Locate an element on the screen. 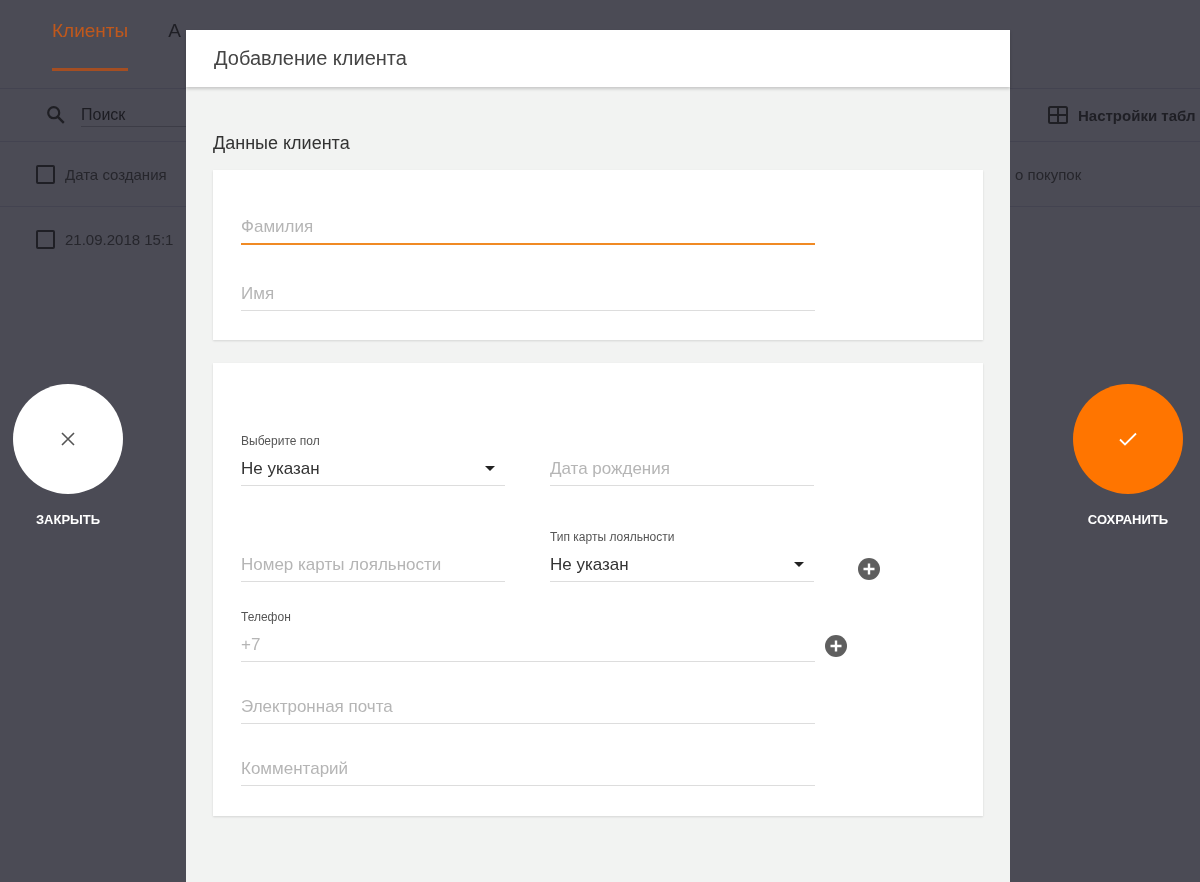 This screenshot has width=1200, height=882. tab: Клиенты is located at coordinates (90, 35).